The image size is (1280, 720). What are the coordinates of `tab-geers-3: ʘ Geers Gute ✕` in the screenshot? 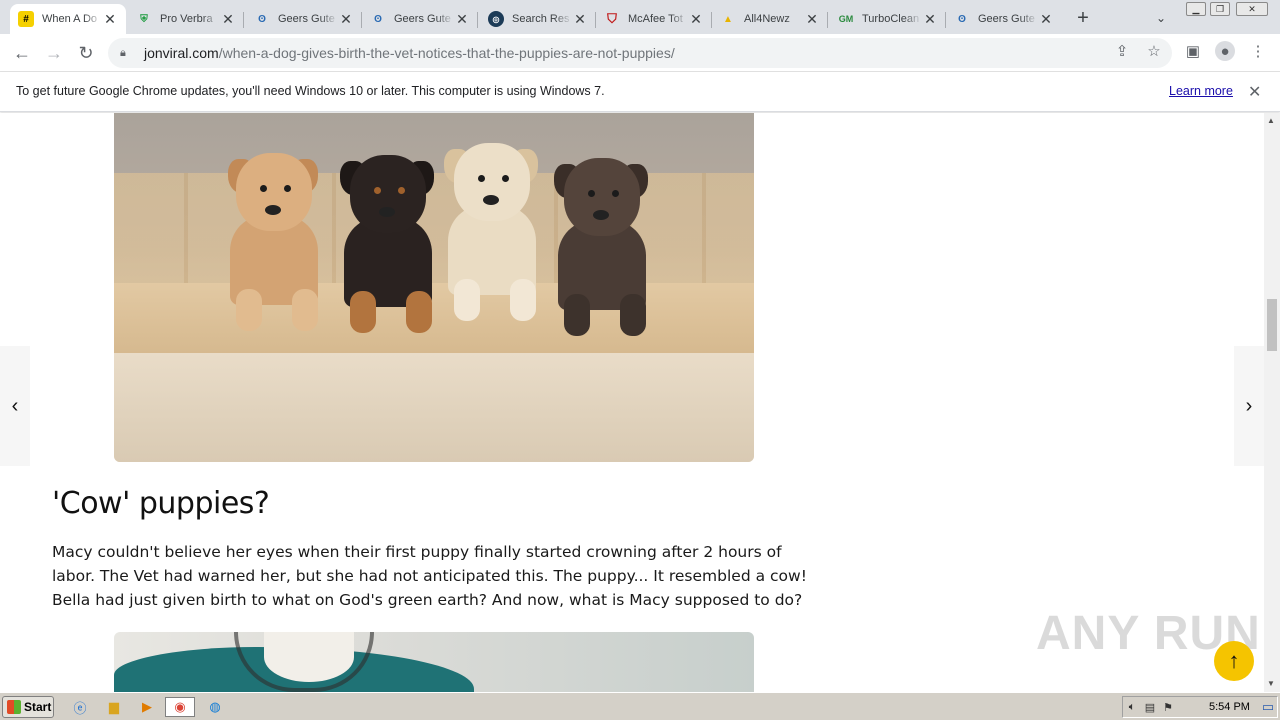 It's located at (1004, 19).